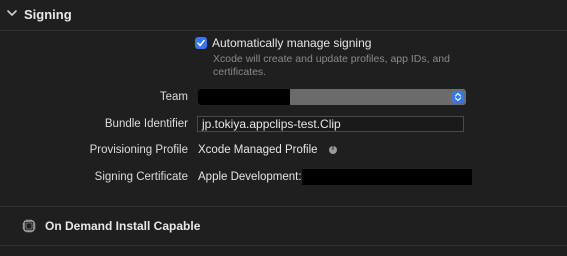 The width and height of the screenshot is (567, 256). I want to click on popup-stepper-icon, so click(458, 97).